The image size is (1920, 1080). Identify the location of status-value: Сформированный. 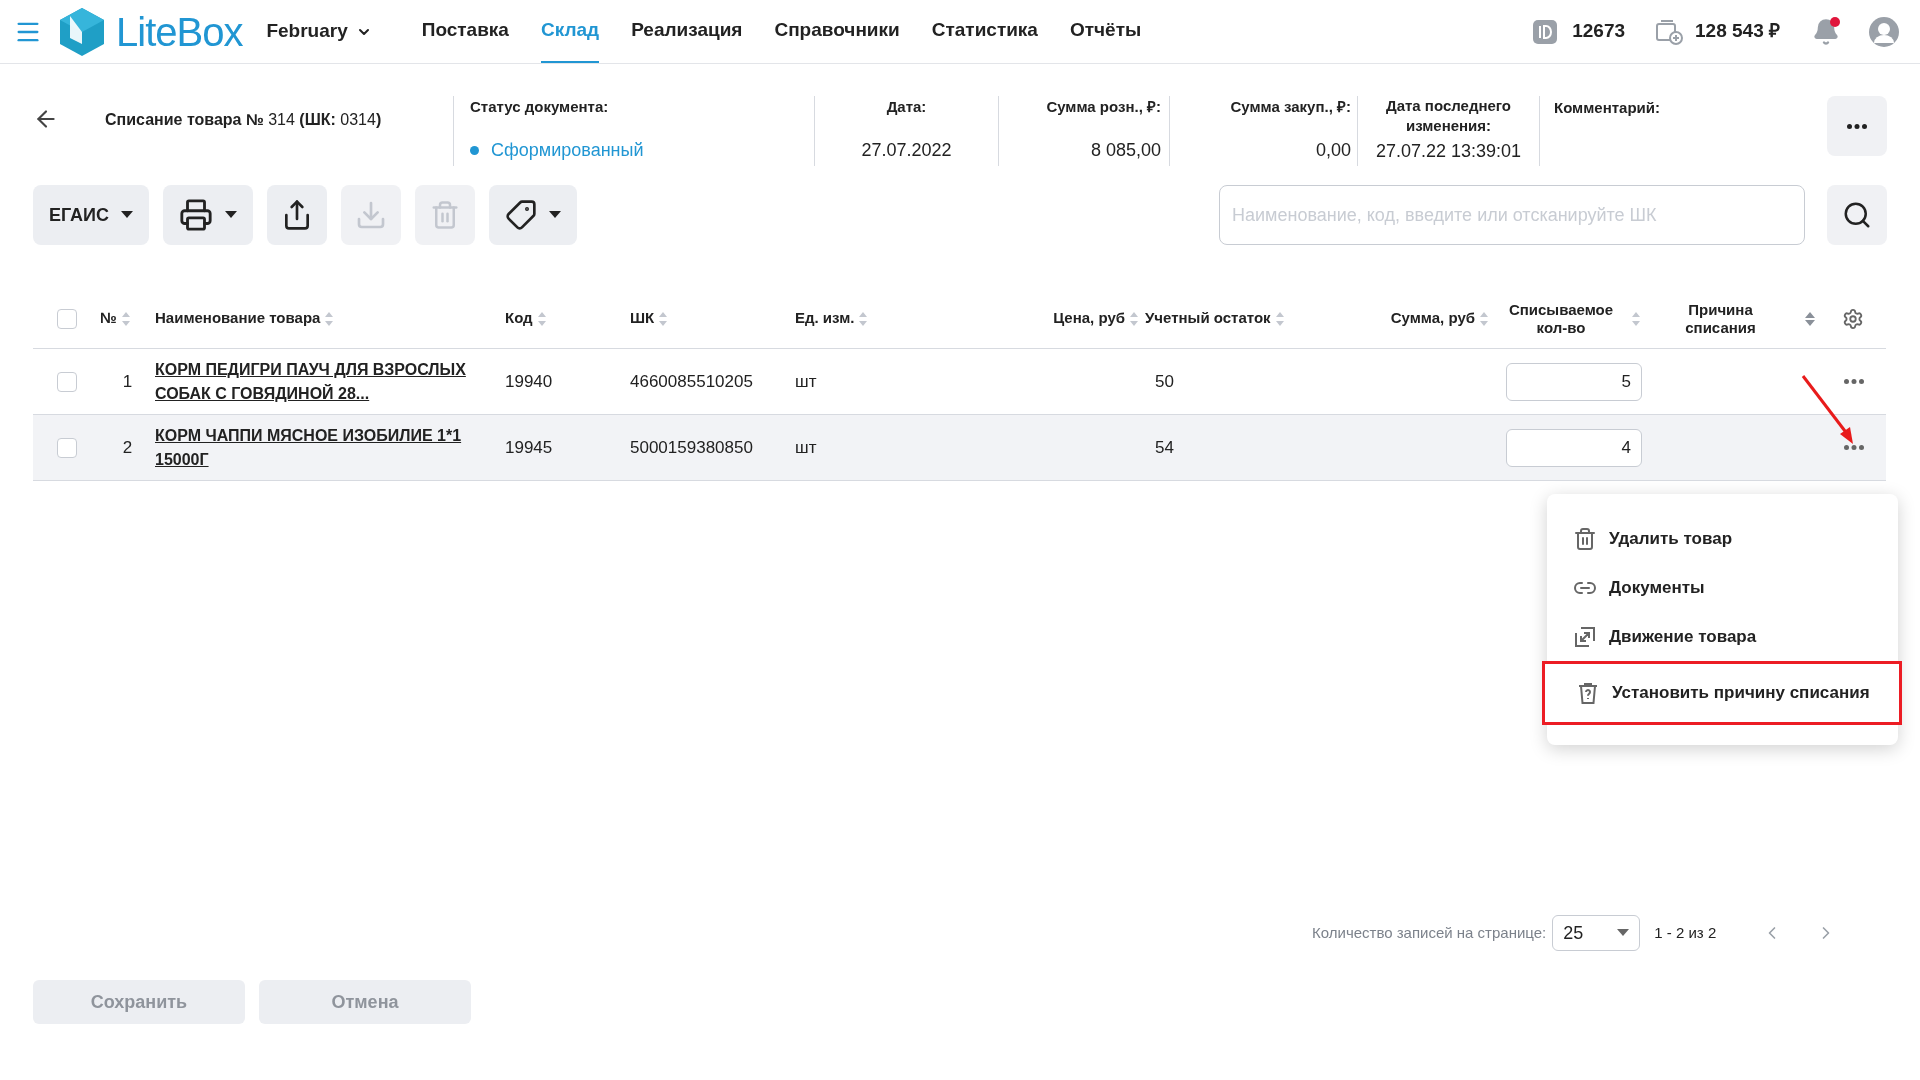
(567, 150).